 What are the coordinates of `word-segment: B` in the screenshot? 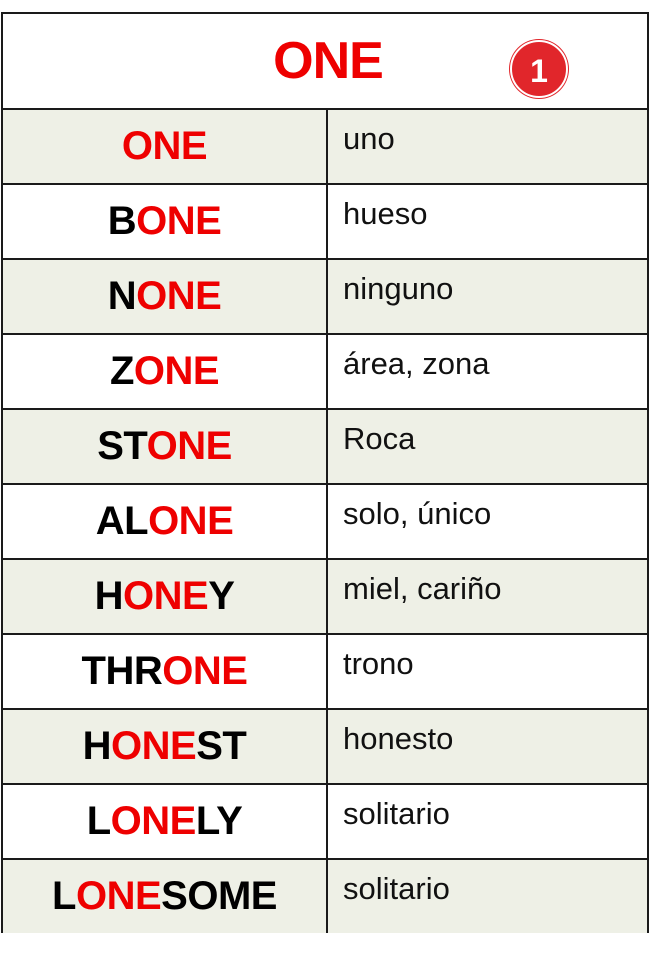 It's located at (122, 221).